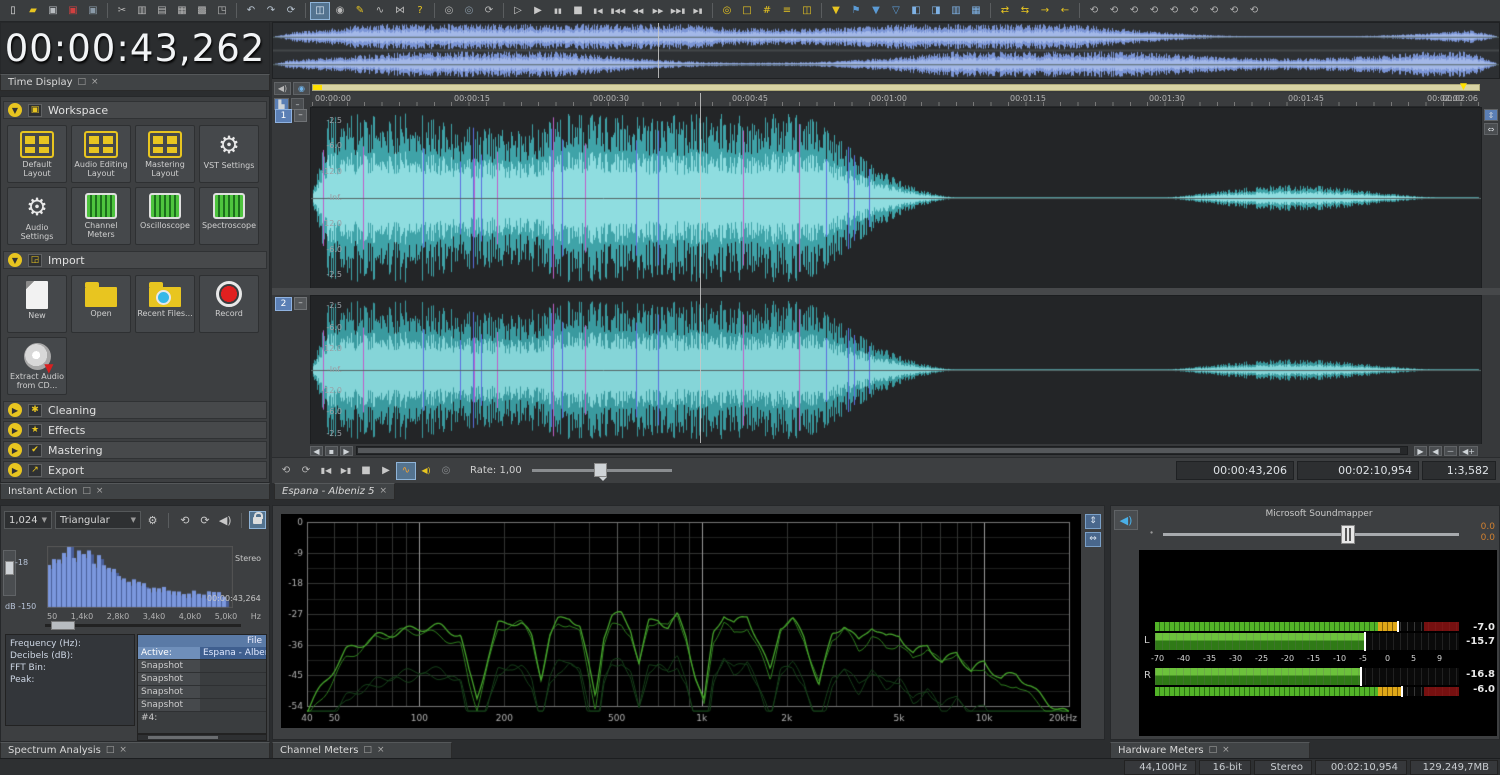 The width and height of the screenshot is (1500, 775). I want to click on auto-ripple-icon: ≡, so click(787, 11).